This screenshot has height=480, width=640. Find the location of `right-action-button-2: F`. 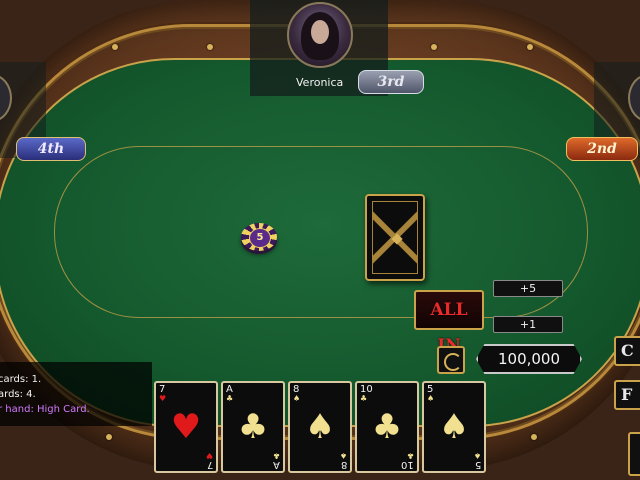

right-action-button-2: F is located at coordinates (627, 395).